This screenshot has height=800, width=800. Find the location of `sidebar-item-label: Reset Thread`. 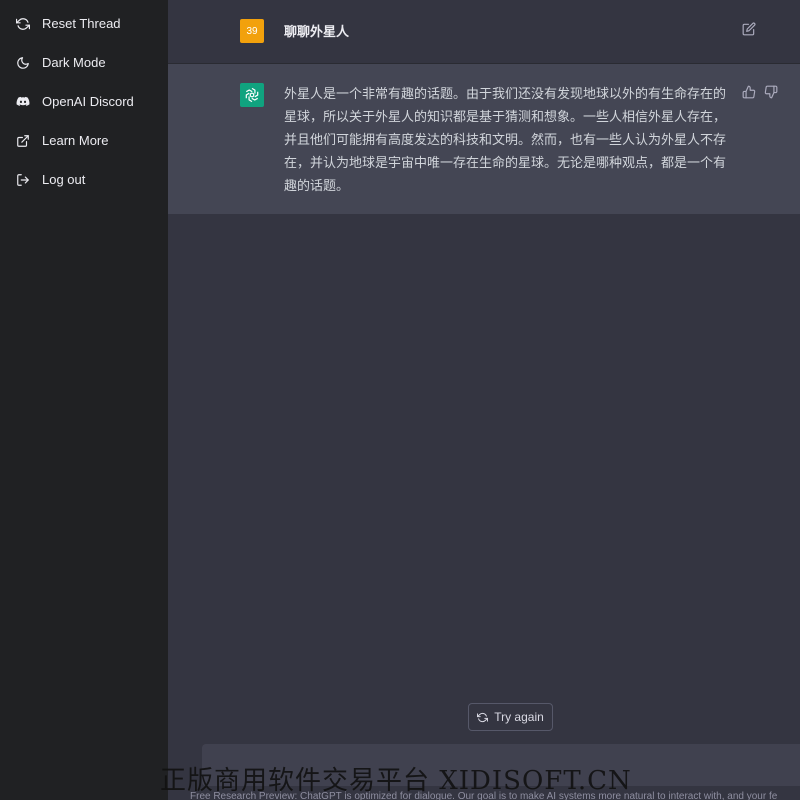

sidebar-item-label: Reset Thread is located at coordinates (81, 23).